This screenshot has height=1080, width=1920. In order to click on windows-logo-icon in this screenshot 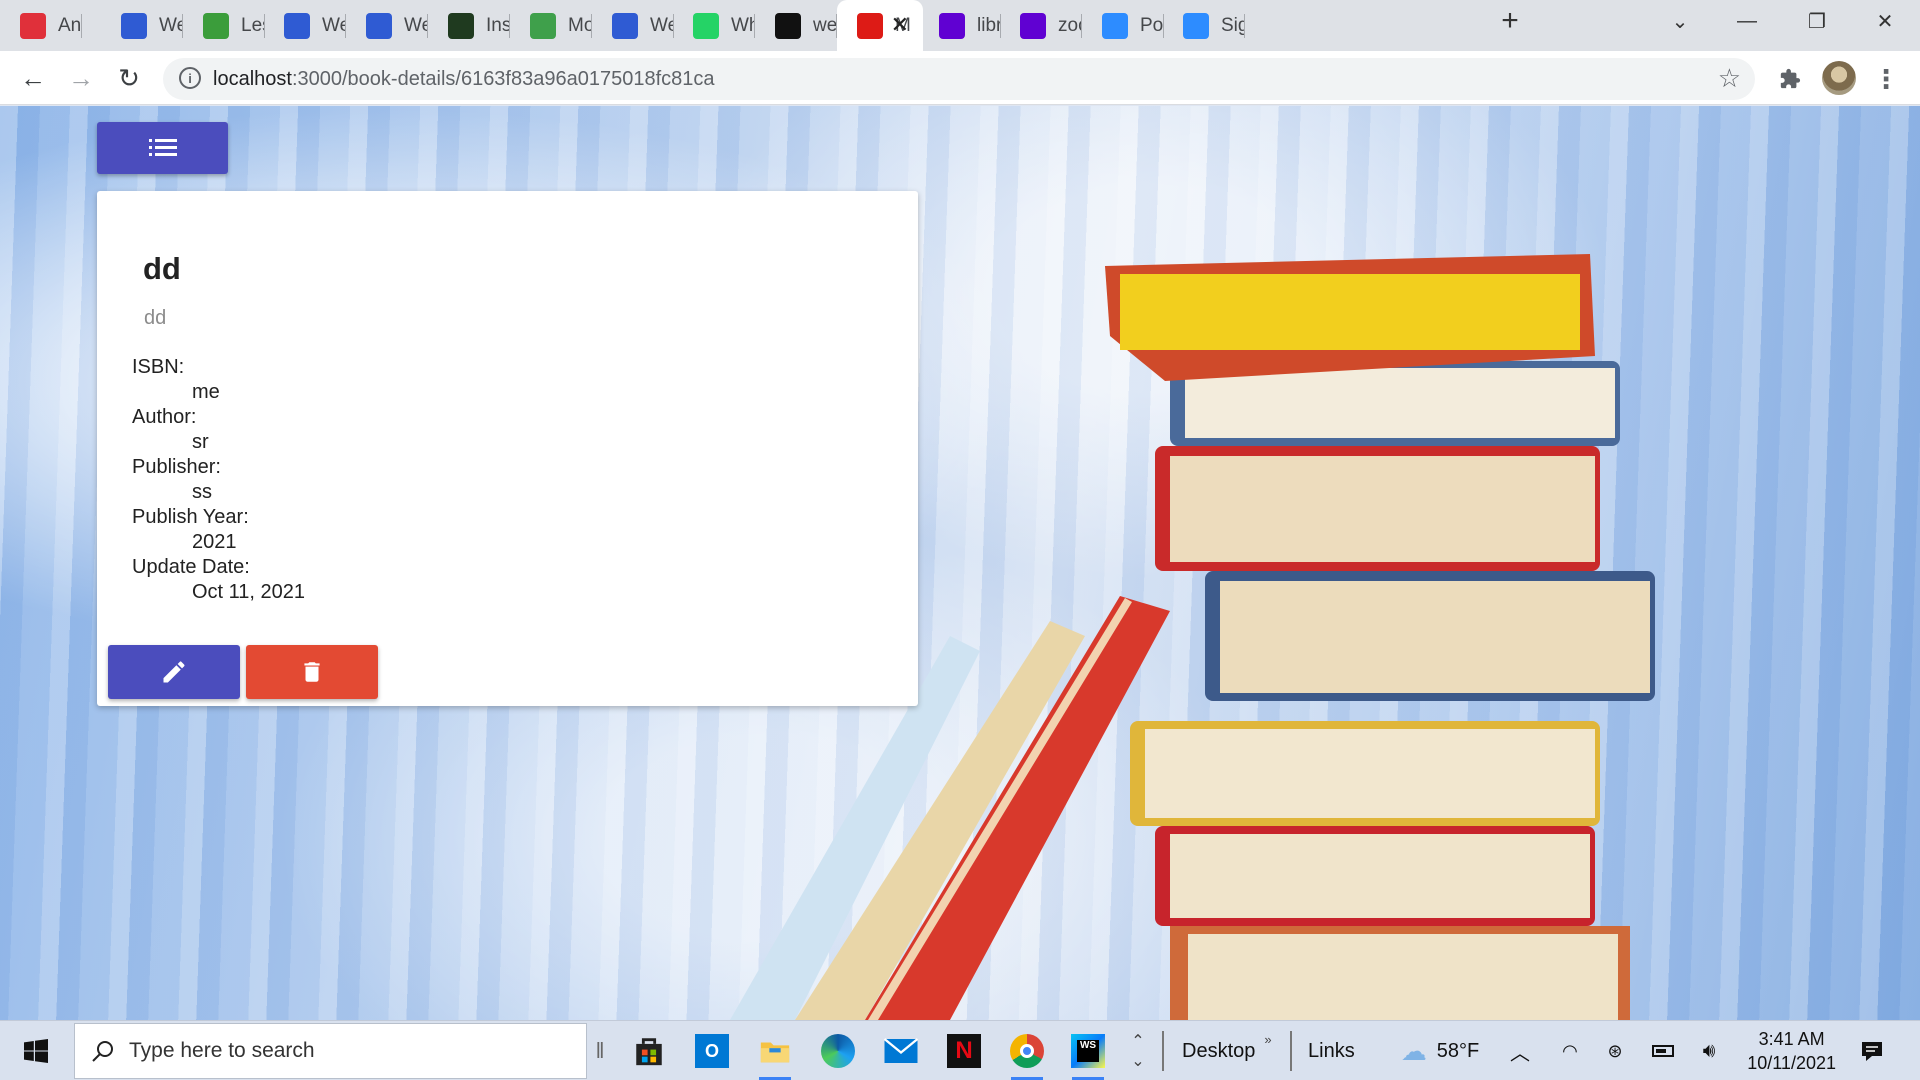, I will do `click(36, 1051)`.